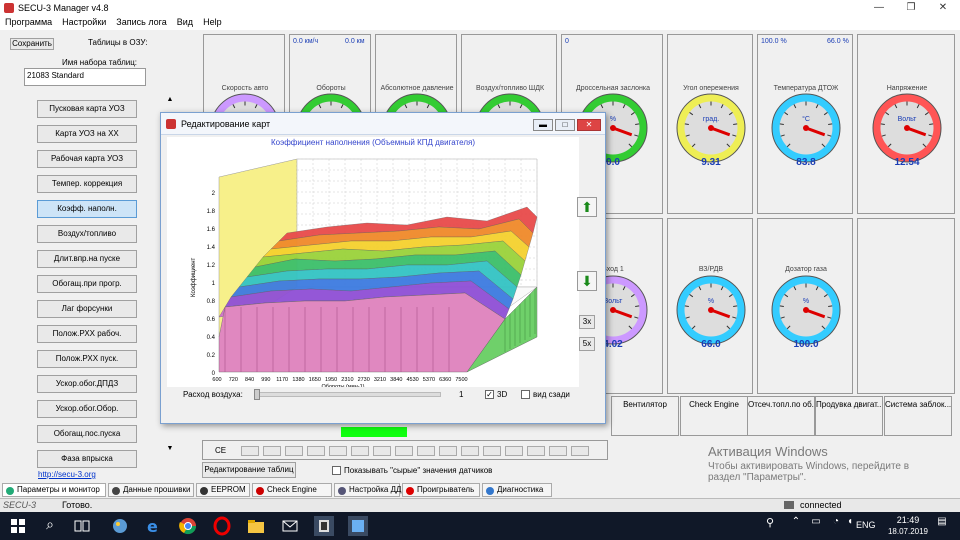 This screenshot has width=960, height=540. I want to click on status-ready: Готово., so click(77, 505).